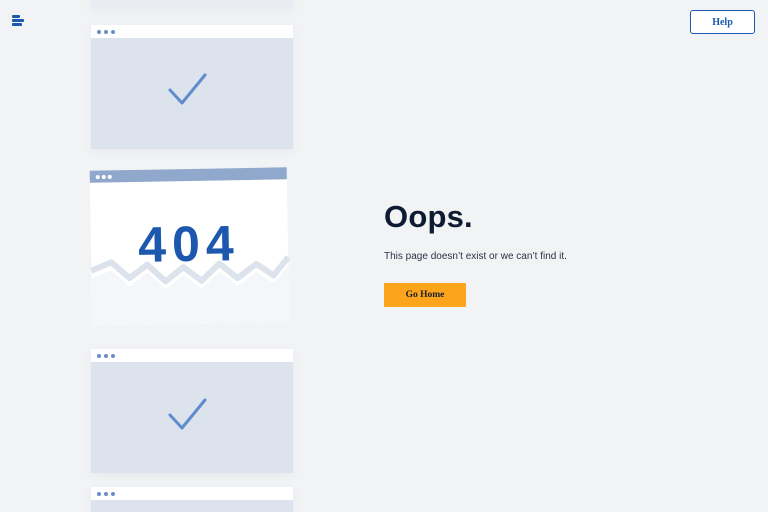 This screenshot has height=512, width=768. What do you see at coordinates (722, 22) in the screenshot?
I see `help-button: Help` at bounding box center [722, 22].